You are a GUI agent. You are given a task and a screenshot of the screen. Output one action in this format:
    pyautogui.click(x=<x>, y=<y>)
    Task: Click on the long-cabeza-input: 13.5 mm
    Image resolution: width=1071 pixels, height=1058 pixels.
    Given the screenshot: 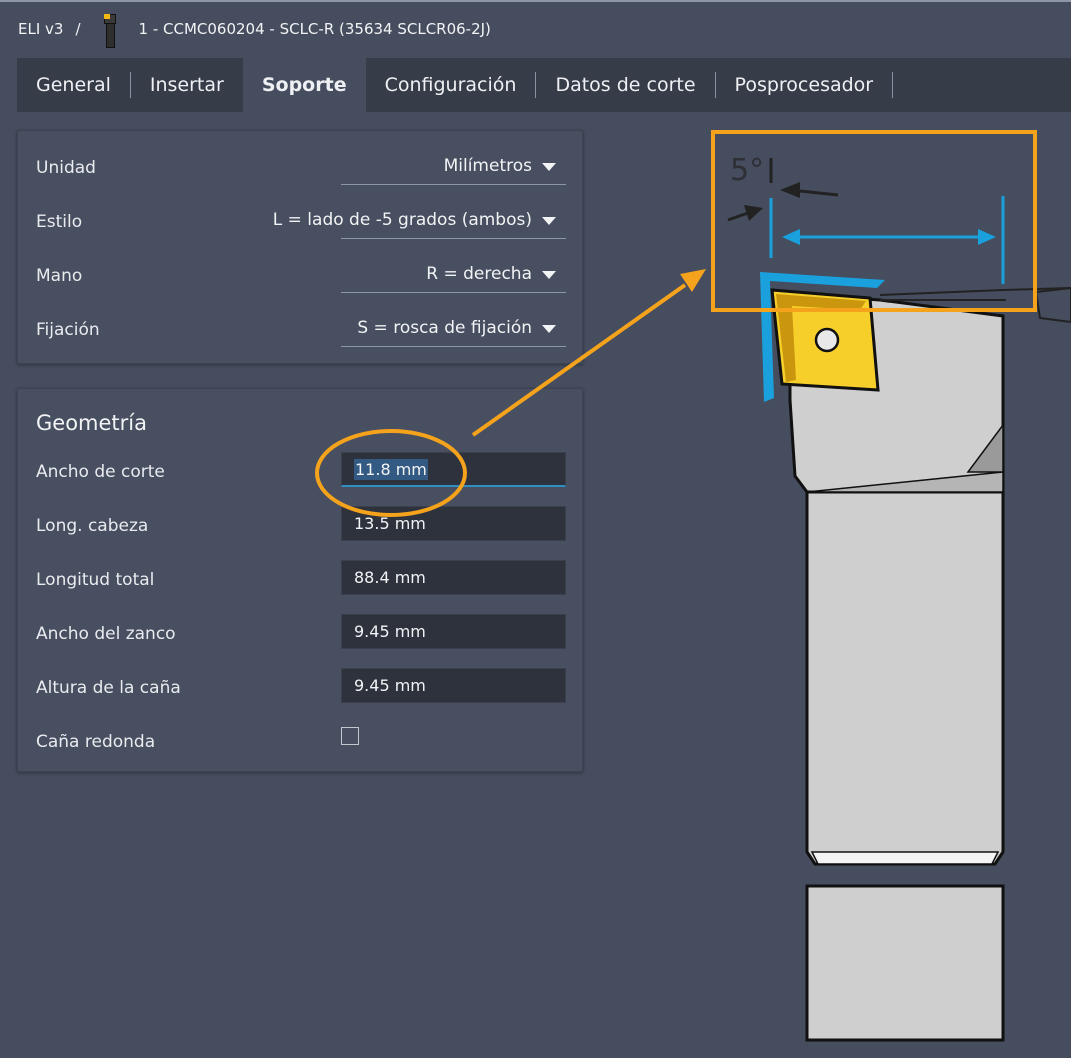 What is the action you would take?
    pyautogui.click(x=453, y=523)
    